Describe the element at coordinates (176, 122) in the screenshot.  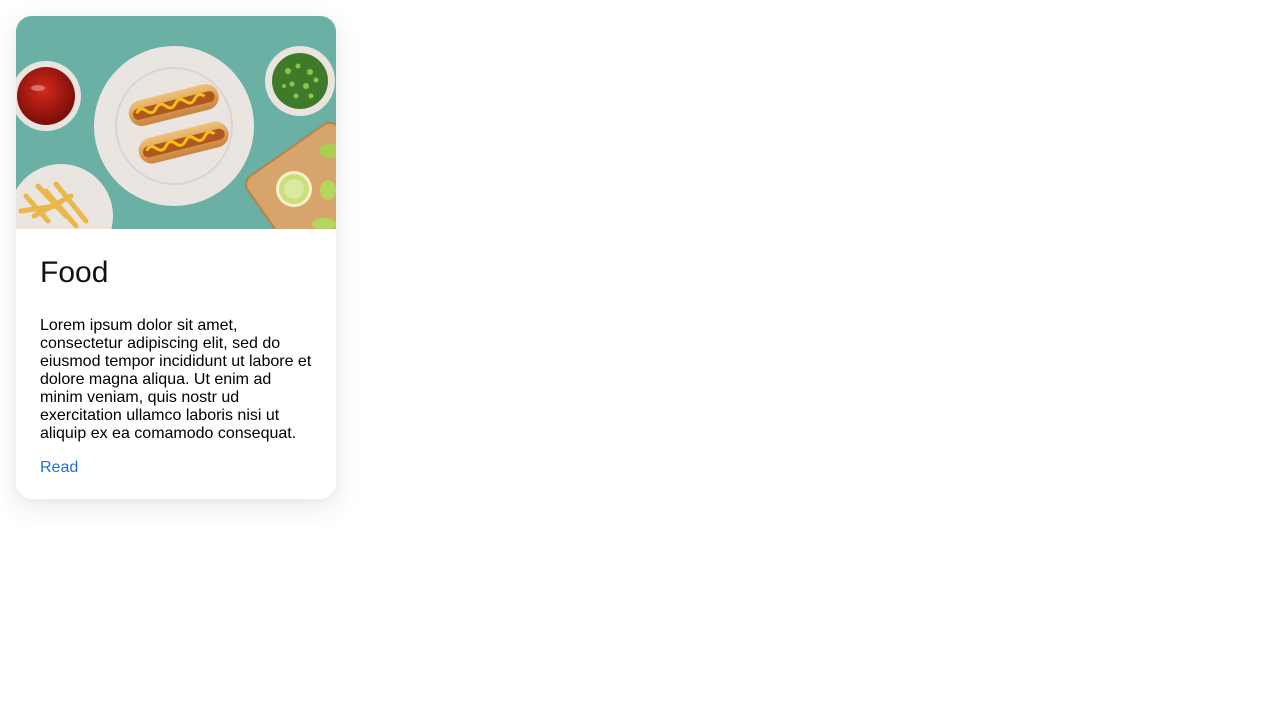
I see `food-photo` at that location.